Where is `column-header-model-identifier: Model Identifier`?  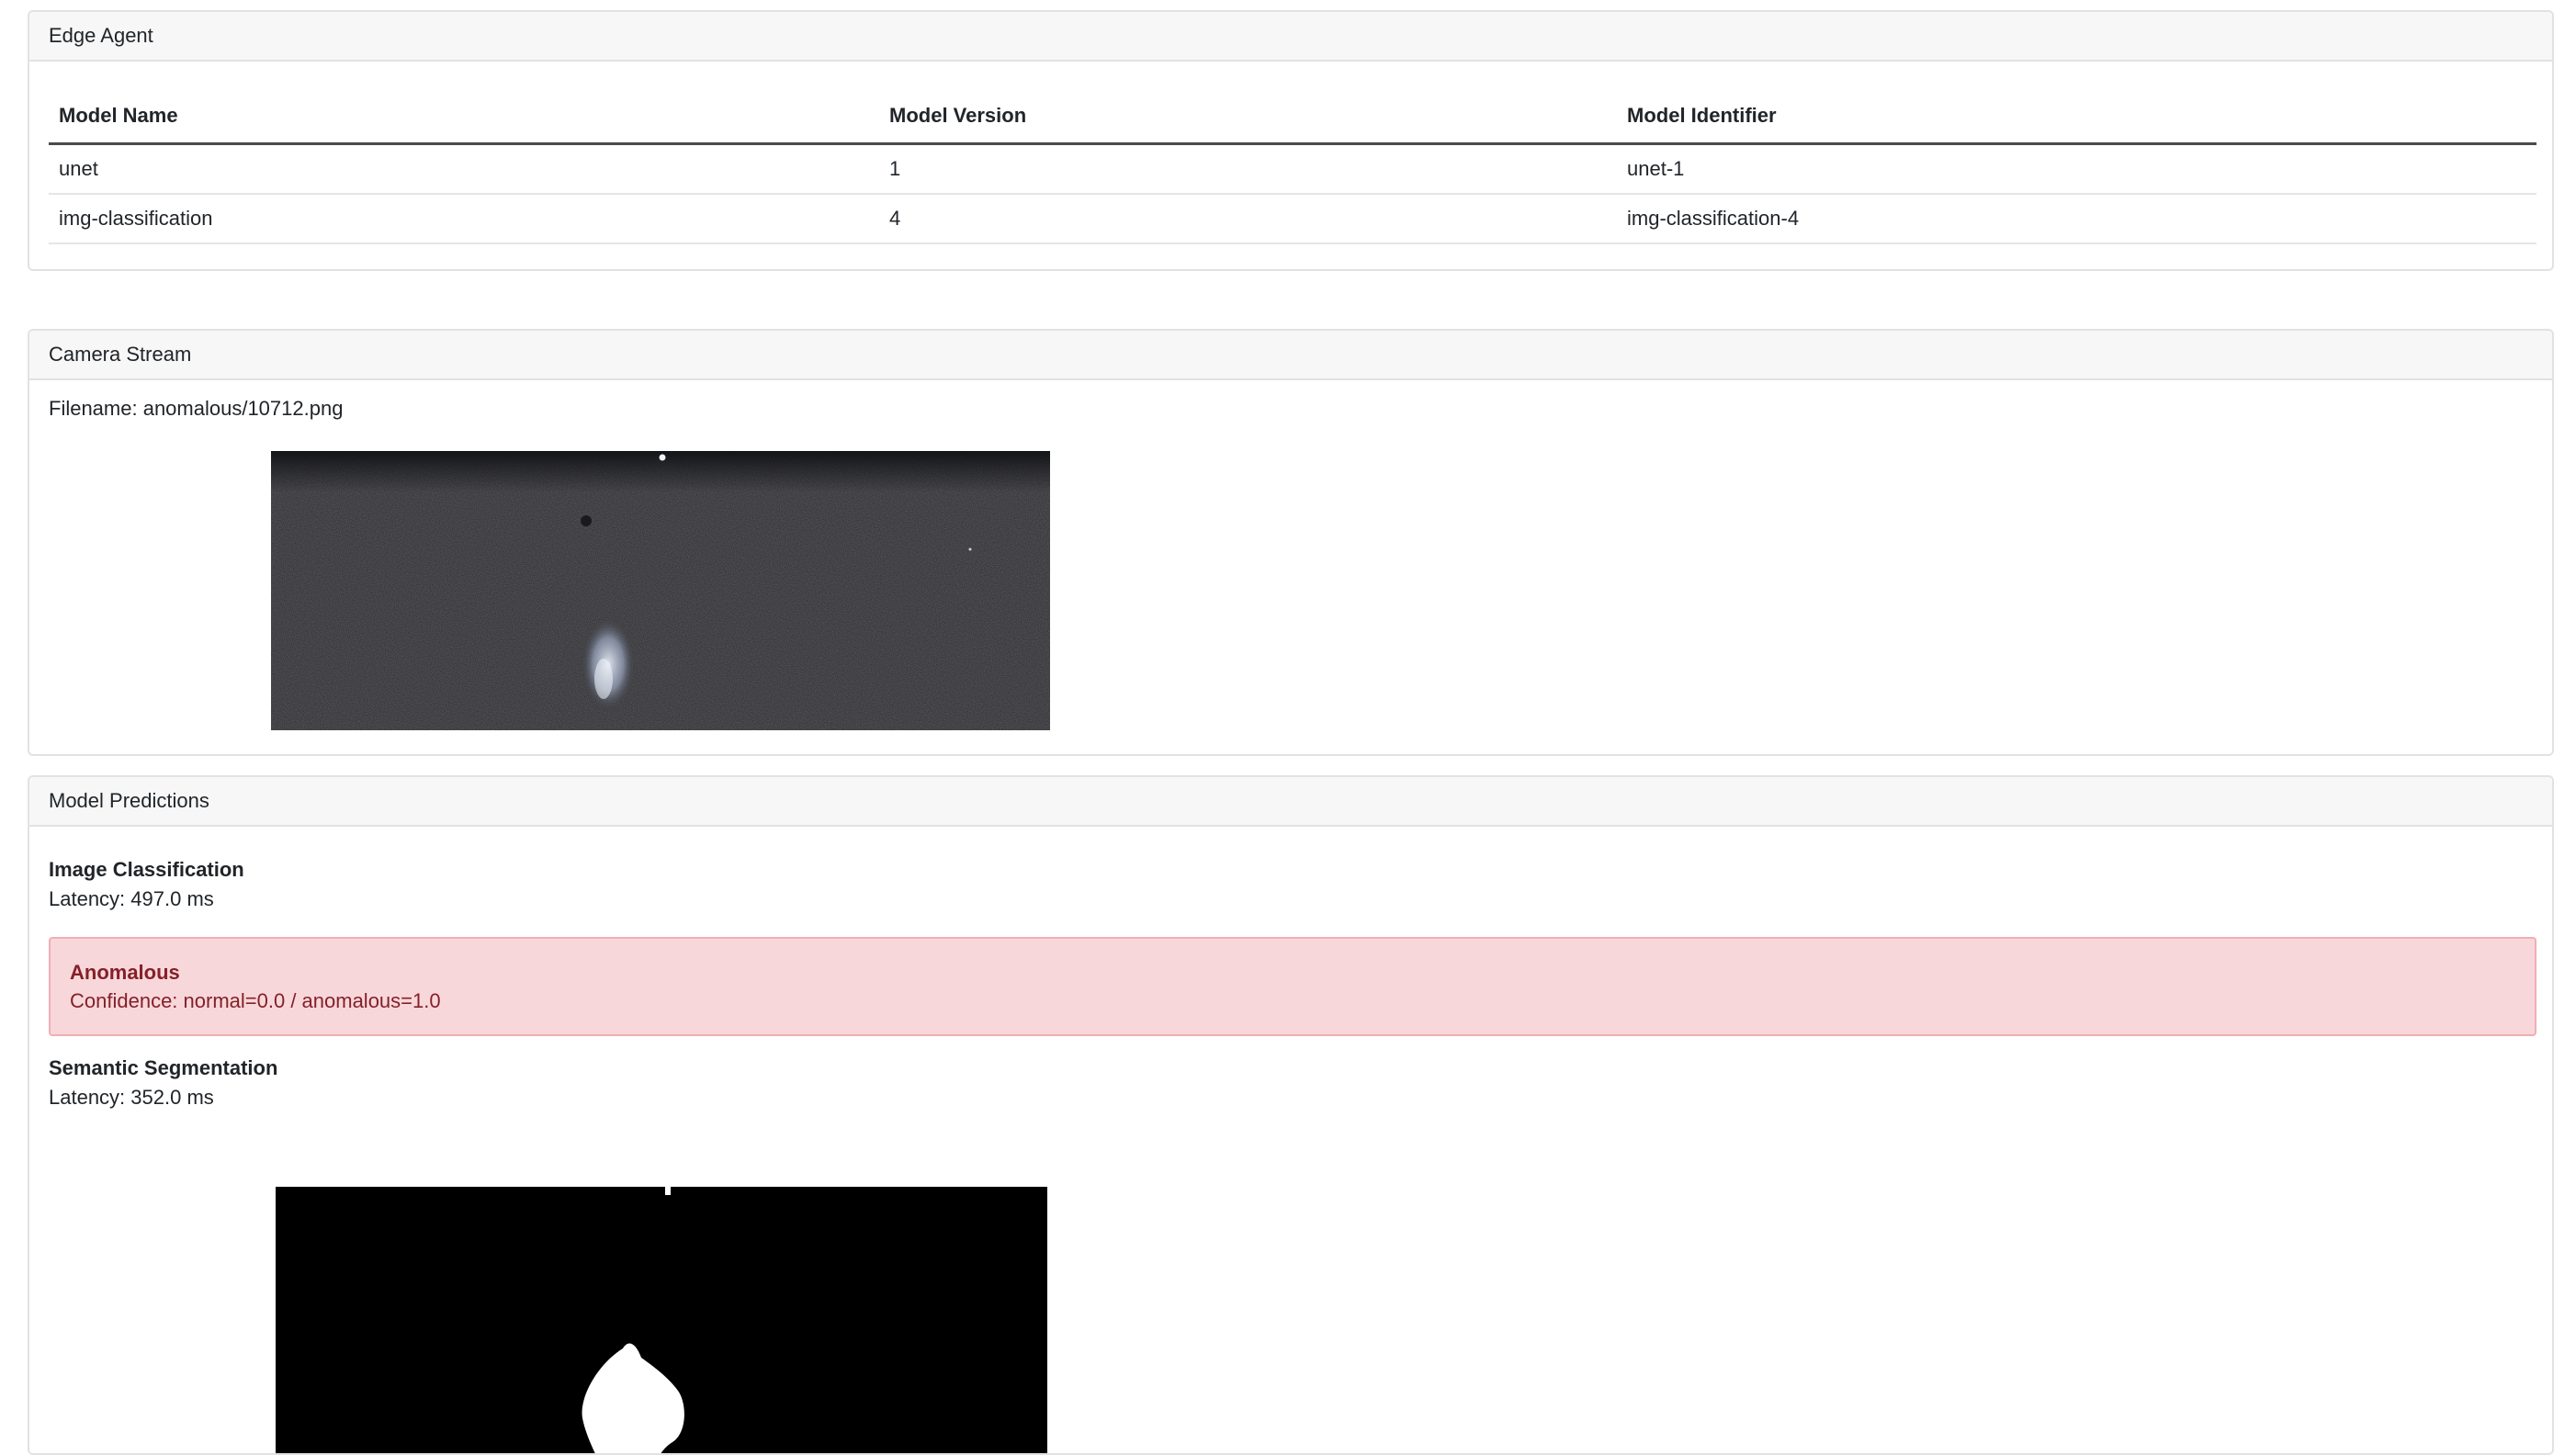 column-header-model-identifier: Model Identifier is located at coordinates (2076, 117).